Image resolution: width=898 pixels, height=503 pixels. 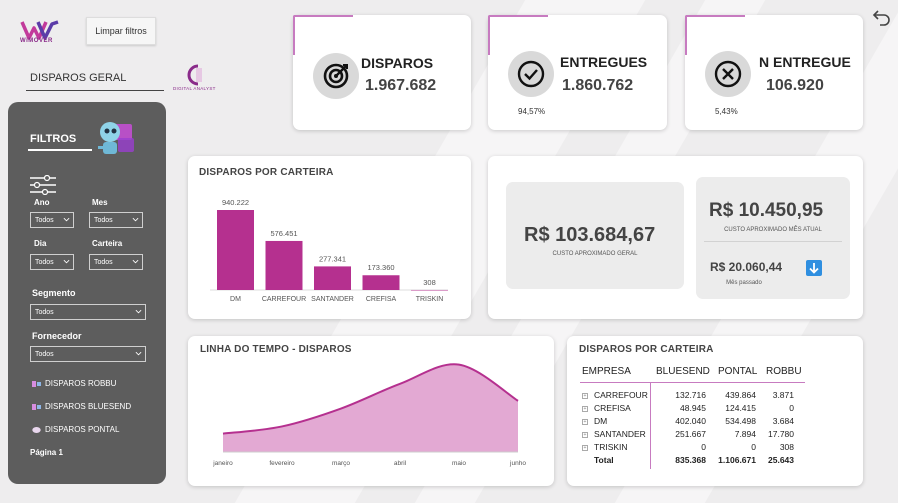 I want to click on check-circle-icon, so click(x=531, y=74).